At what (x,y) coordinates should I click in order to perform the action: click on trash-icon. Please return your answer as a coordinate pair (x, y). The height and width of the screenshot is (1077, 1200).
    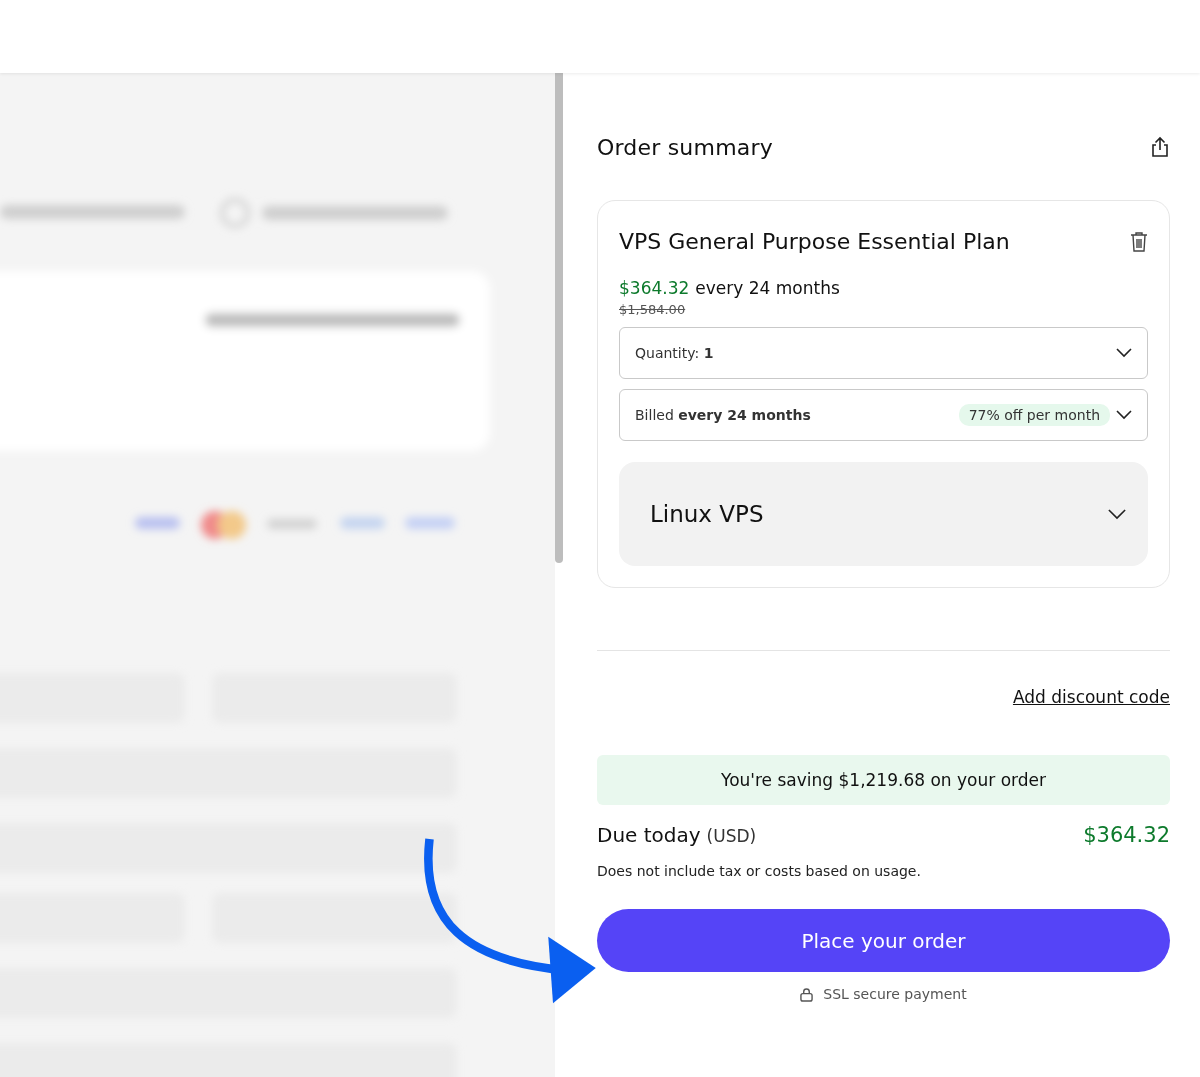
    Looking at the image, I should click on (1139, 241).